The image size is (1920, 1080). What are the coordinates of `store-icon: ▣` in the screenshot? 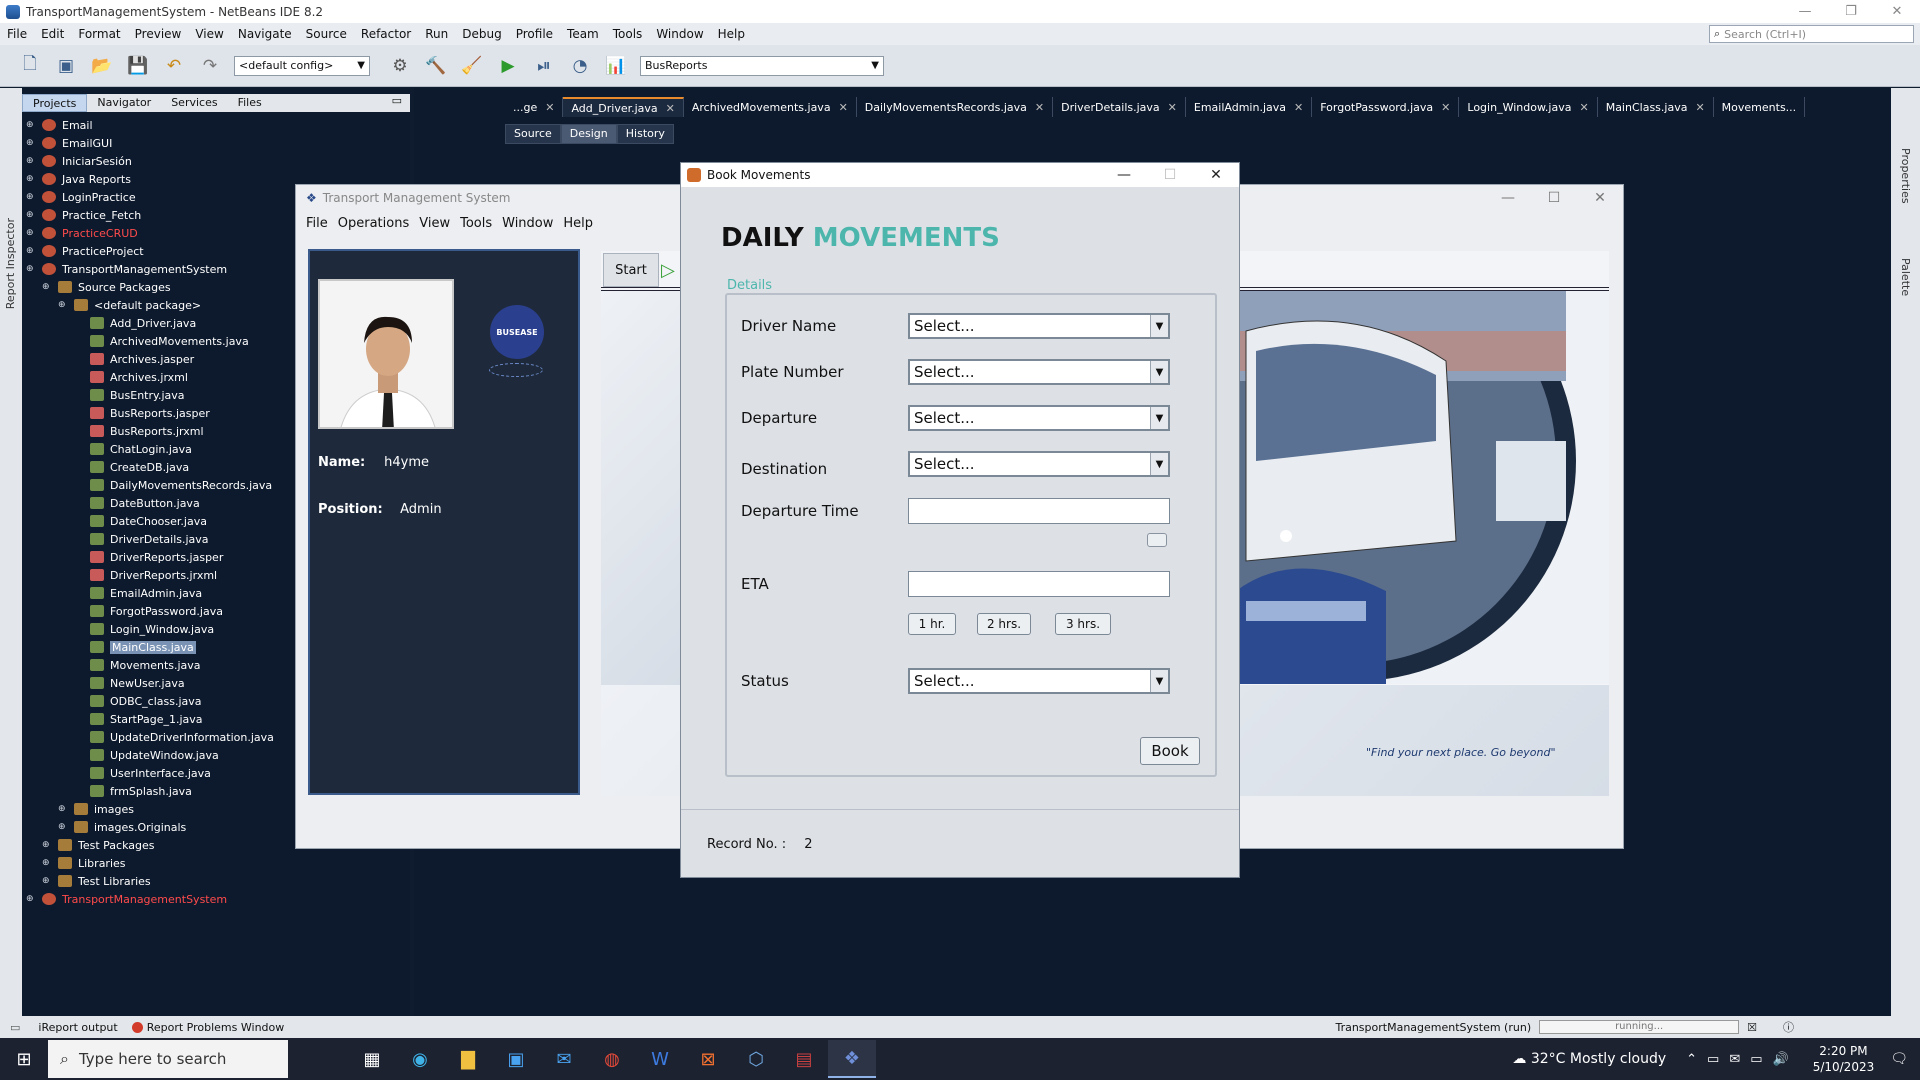 It's located at (516, 1059).